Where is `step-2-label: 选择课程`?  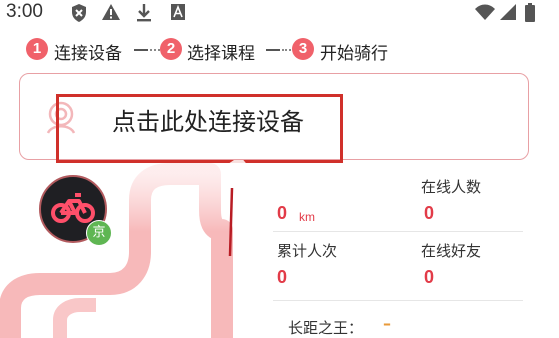 step-2-label: 选择课程 is located at coordinates (221, 54).